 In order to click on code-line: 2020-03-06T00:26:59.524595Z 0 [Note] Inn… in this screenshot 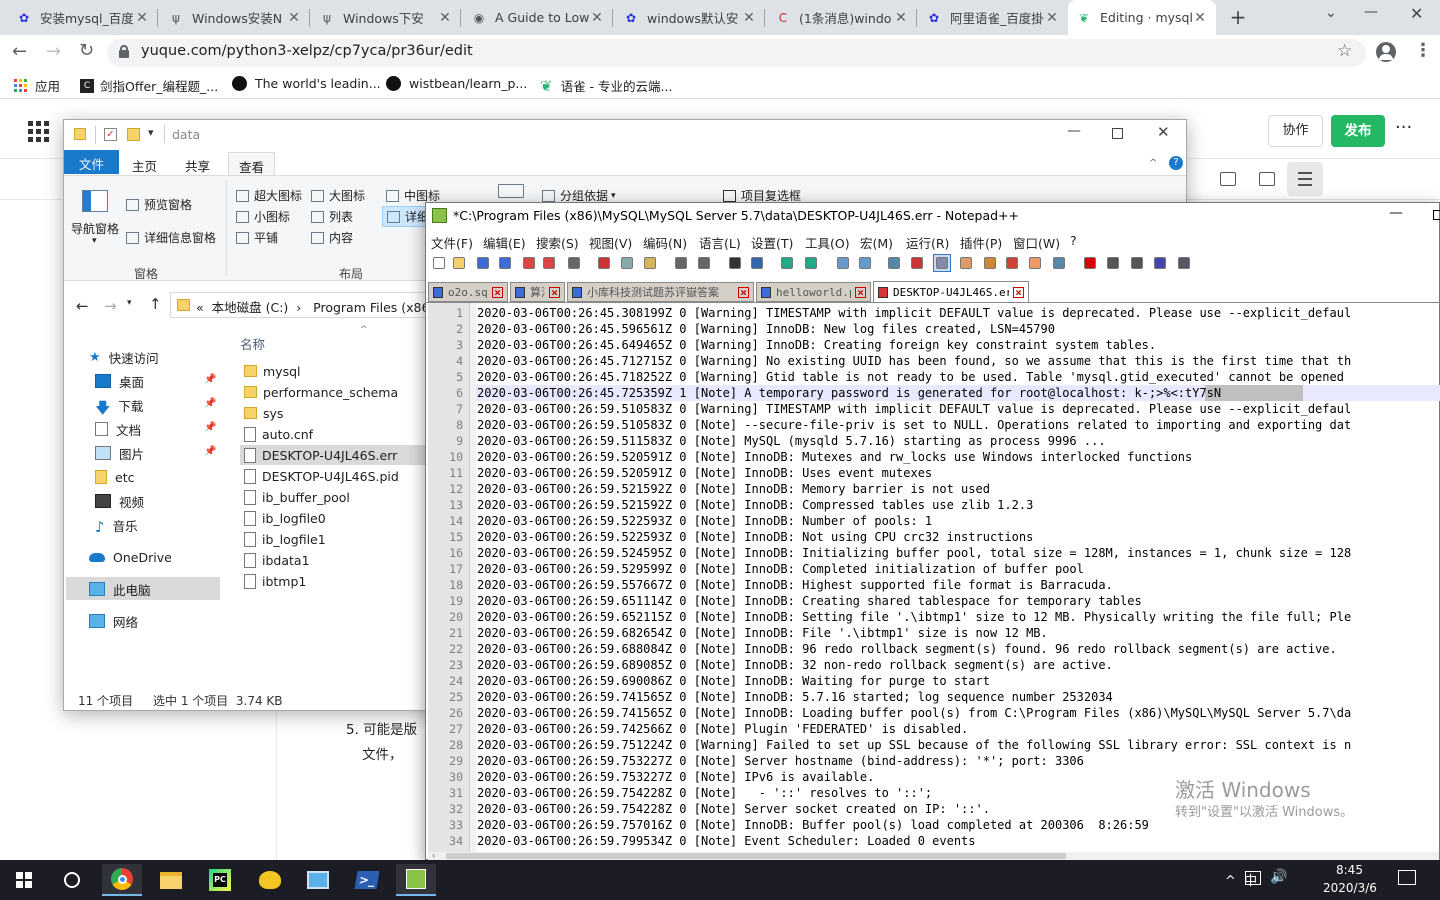, I will do `click(958, 553)`.